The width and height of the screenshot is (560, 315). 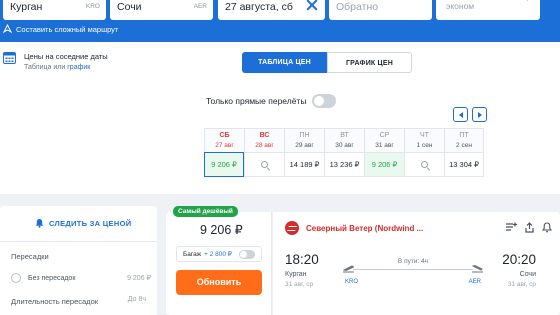 I want to click on complex-route-link: Составить сложный маршрут, so click(x=60, y=29).